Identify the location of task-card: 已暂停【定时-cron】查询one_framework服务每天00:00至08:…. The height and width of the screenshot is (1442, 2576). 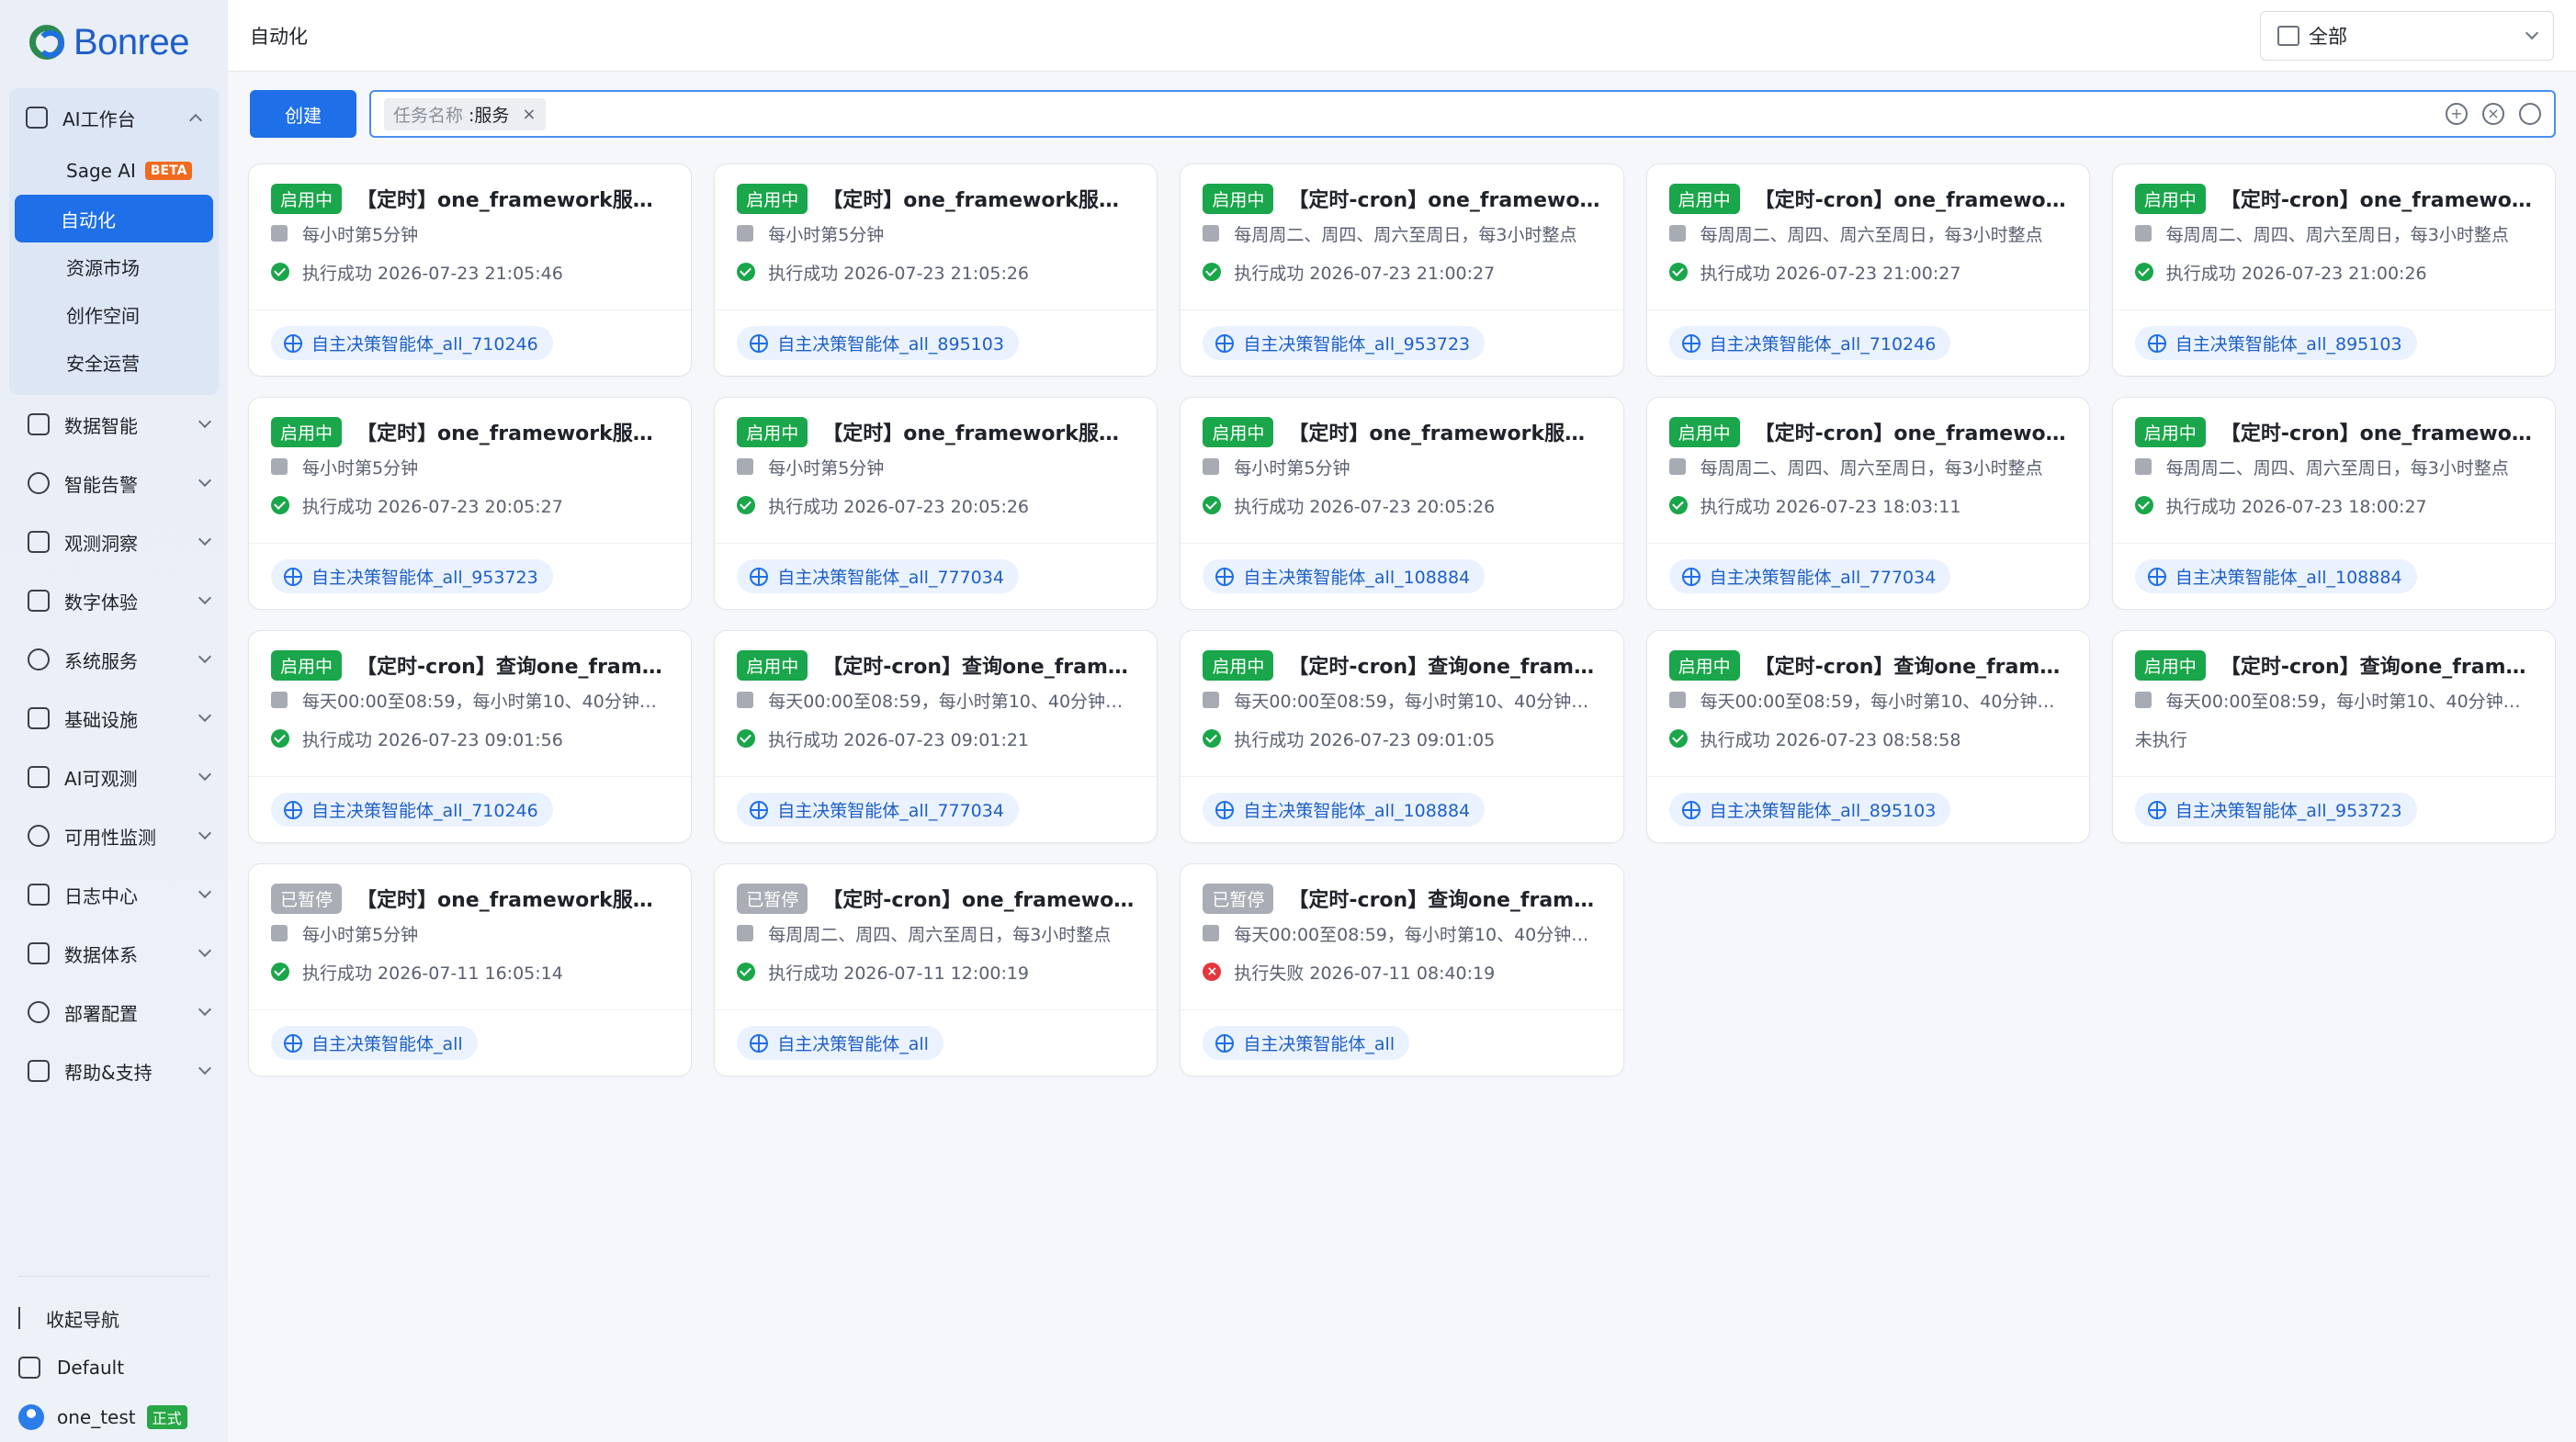
(1402, 969).